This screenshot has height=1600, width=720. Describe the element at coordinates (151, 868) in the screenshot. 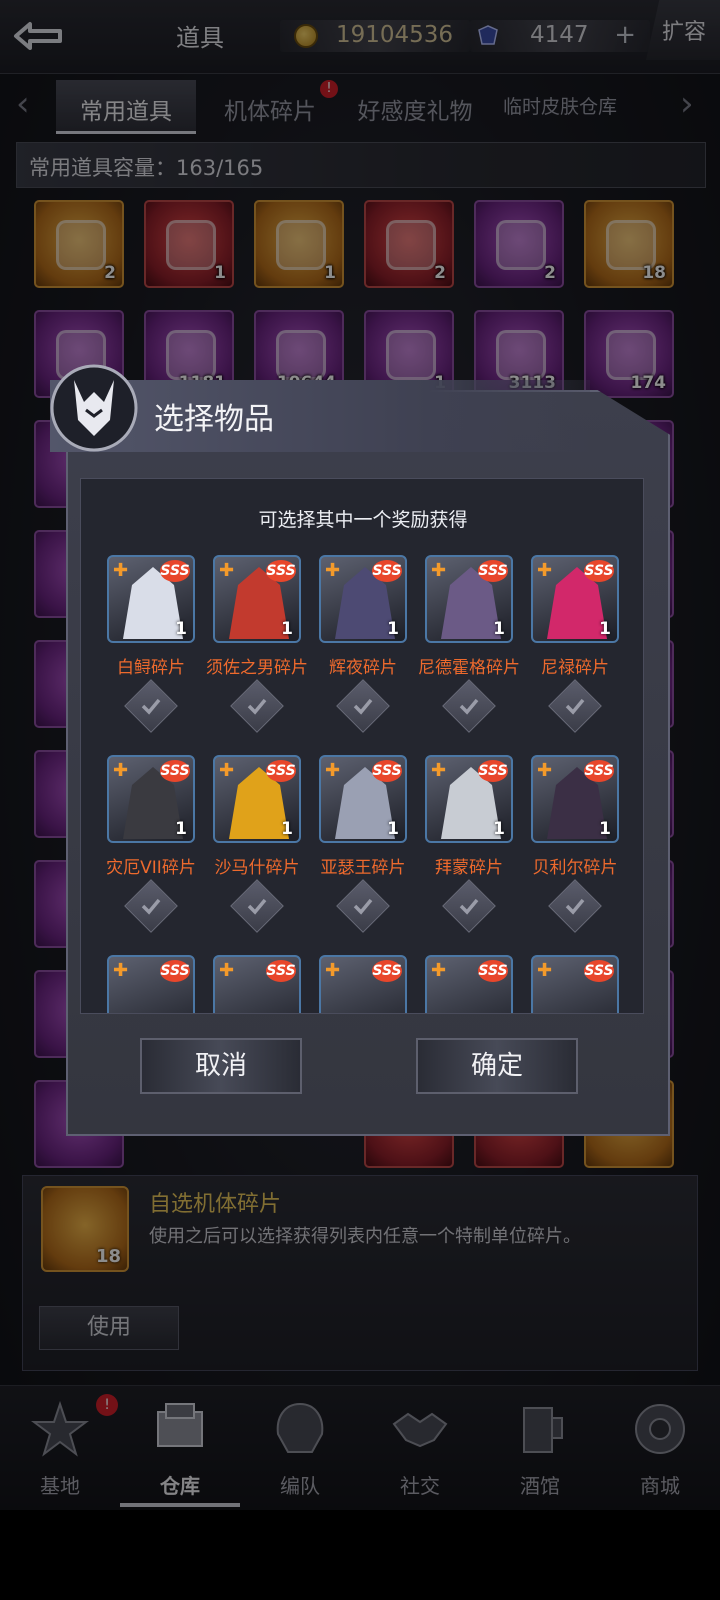

I see `choice-name: 灾厄VII碎片` at that location.